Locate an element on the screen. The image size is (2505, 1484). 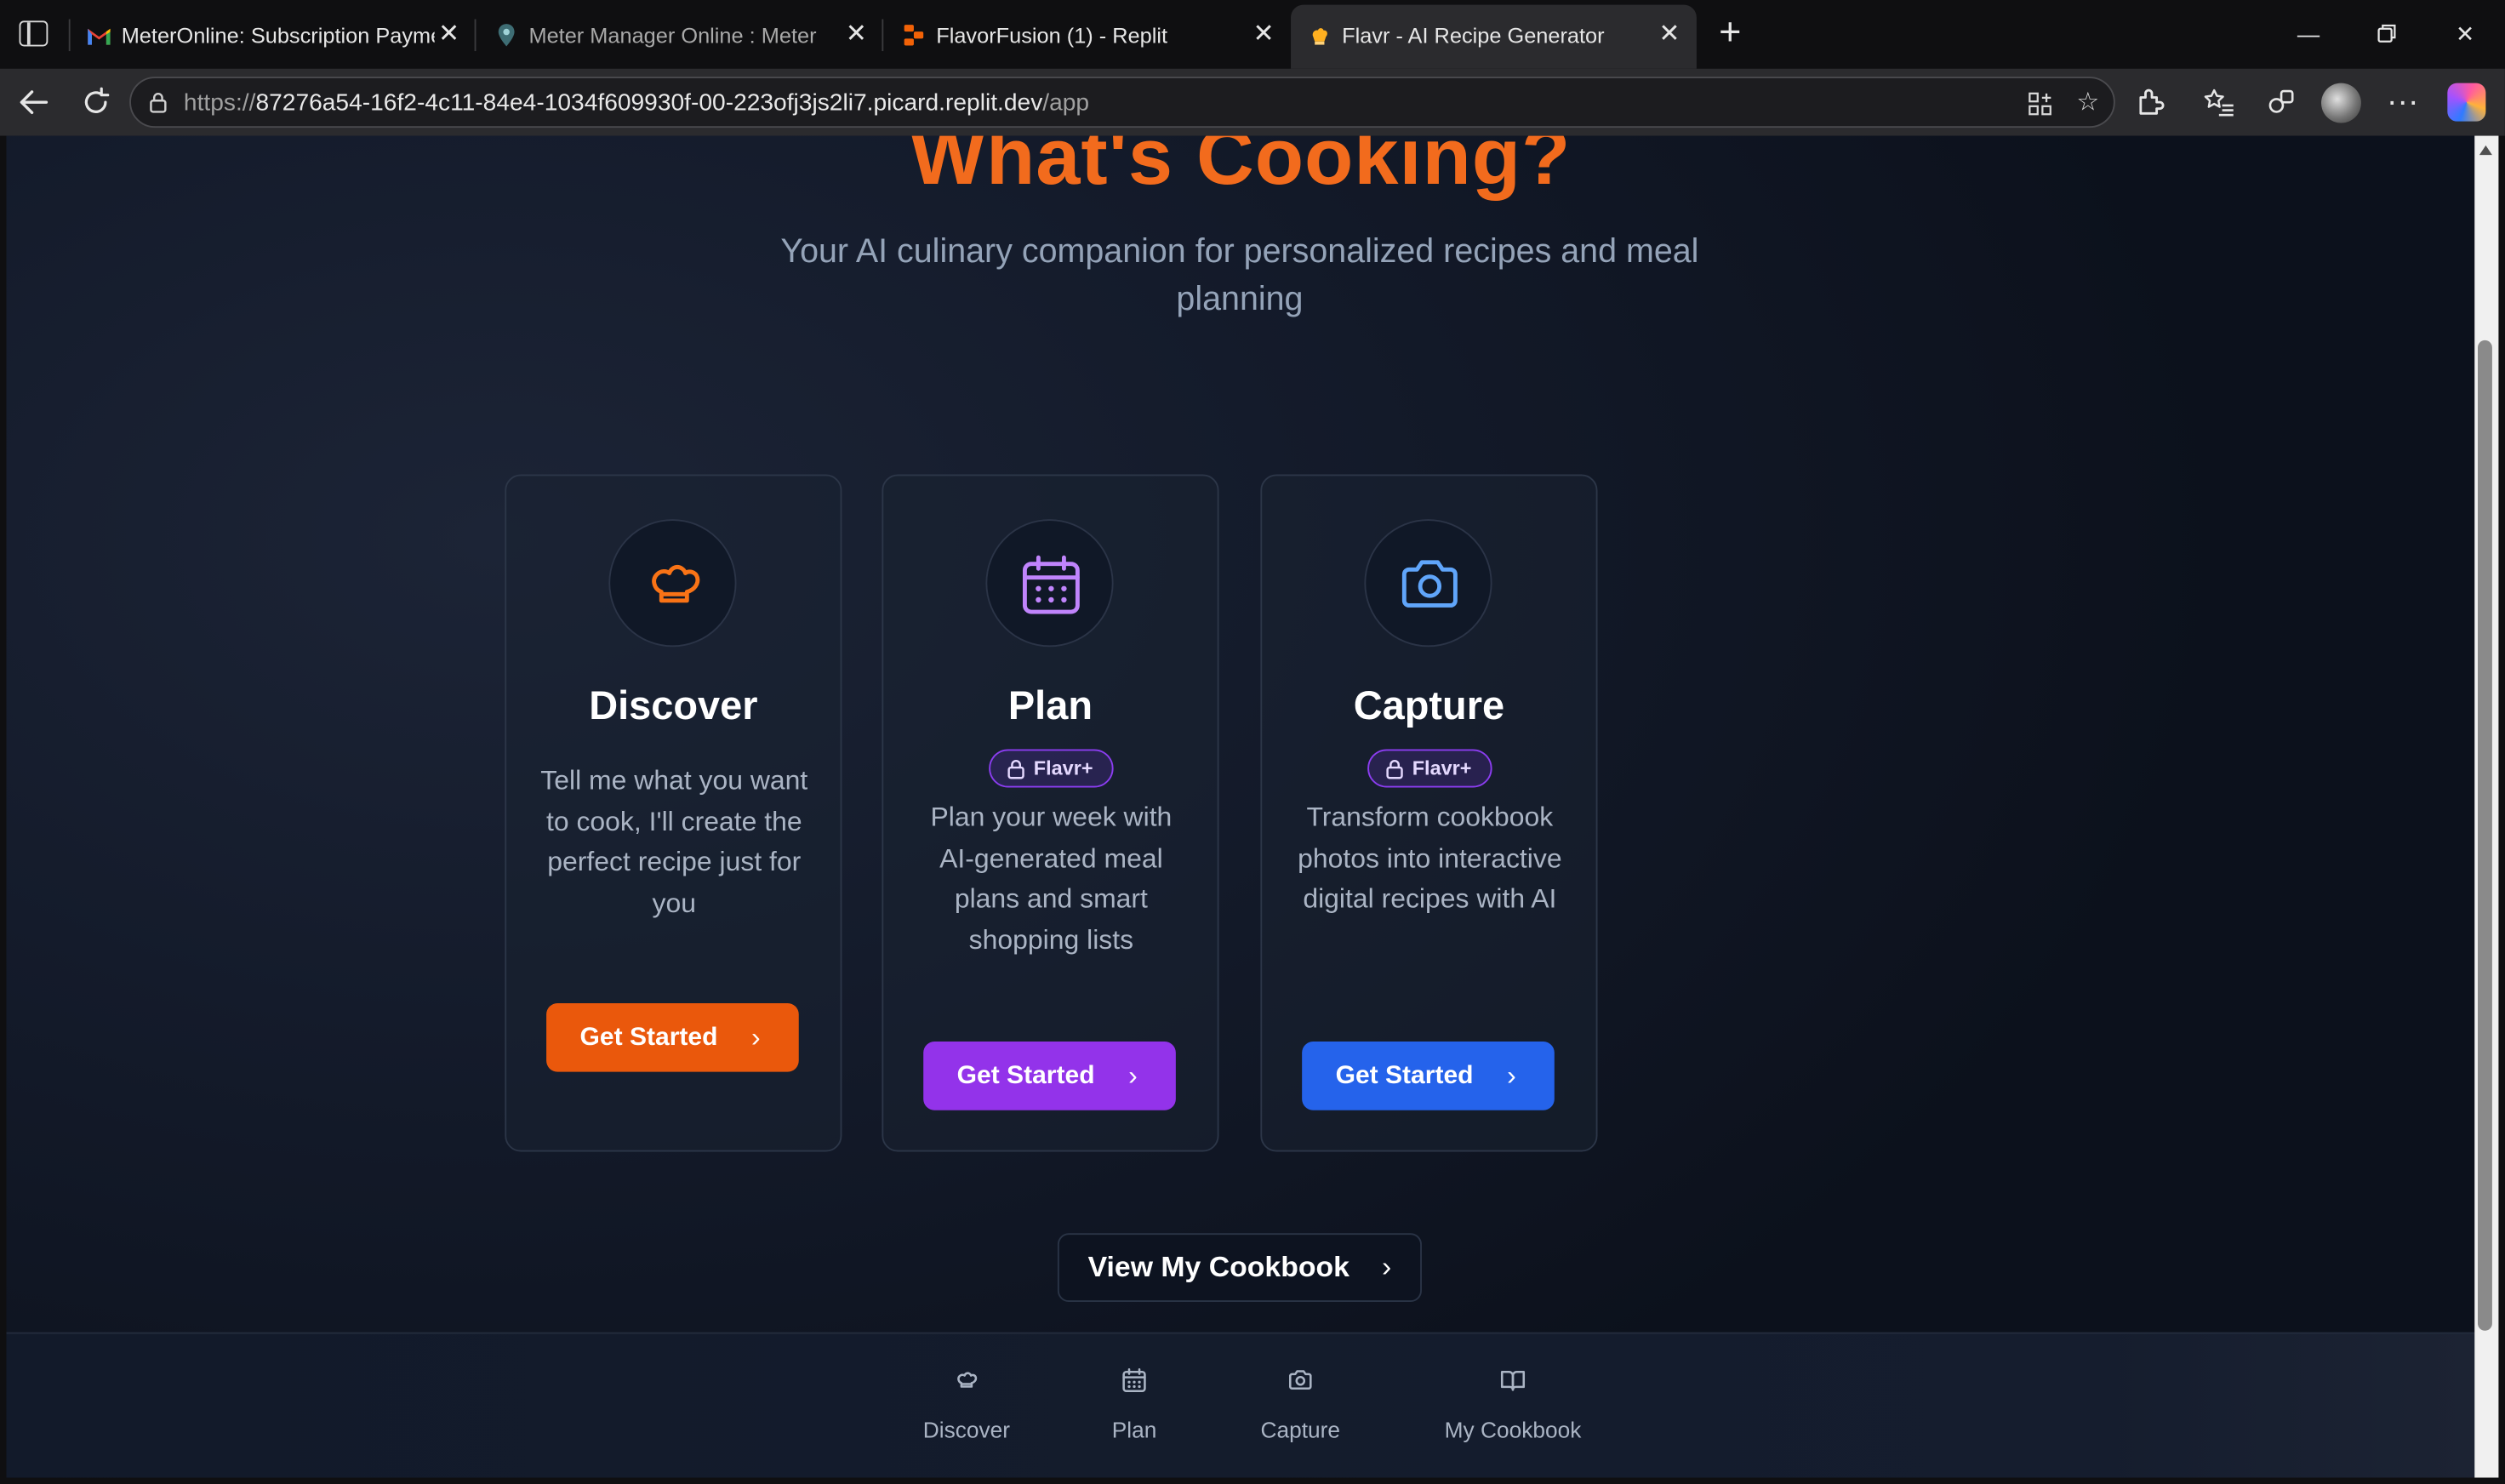
favorite-star-icon: ☆ is located at coordinates (2088, 104).